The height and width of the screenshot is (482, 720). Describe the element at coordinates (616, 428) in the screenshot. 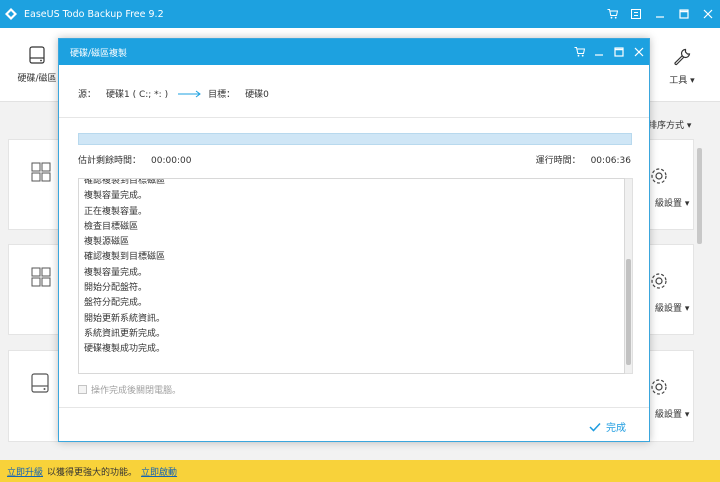

I see `done-label: 完成` at that location.